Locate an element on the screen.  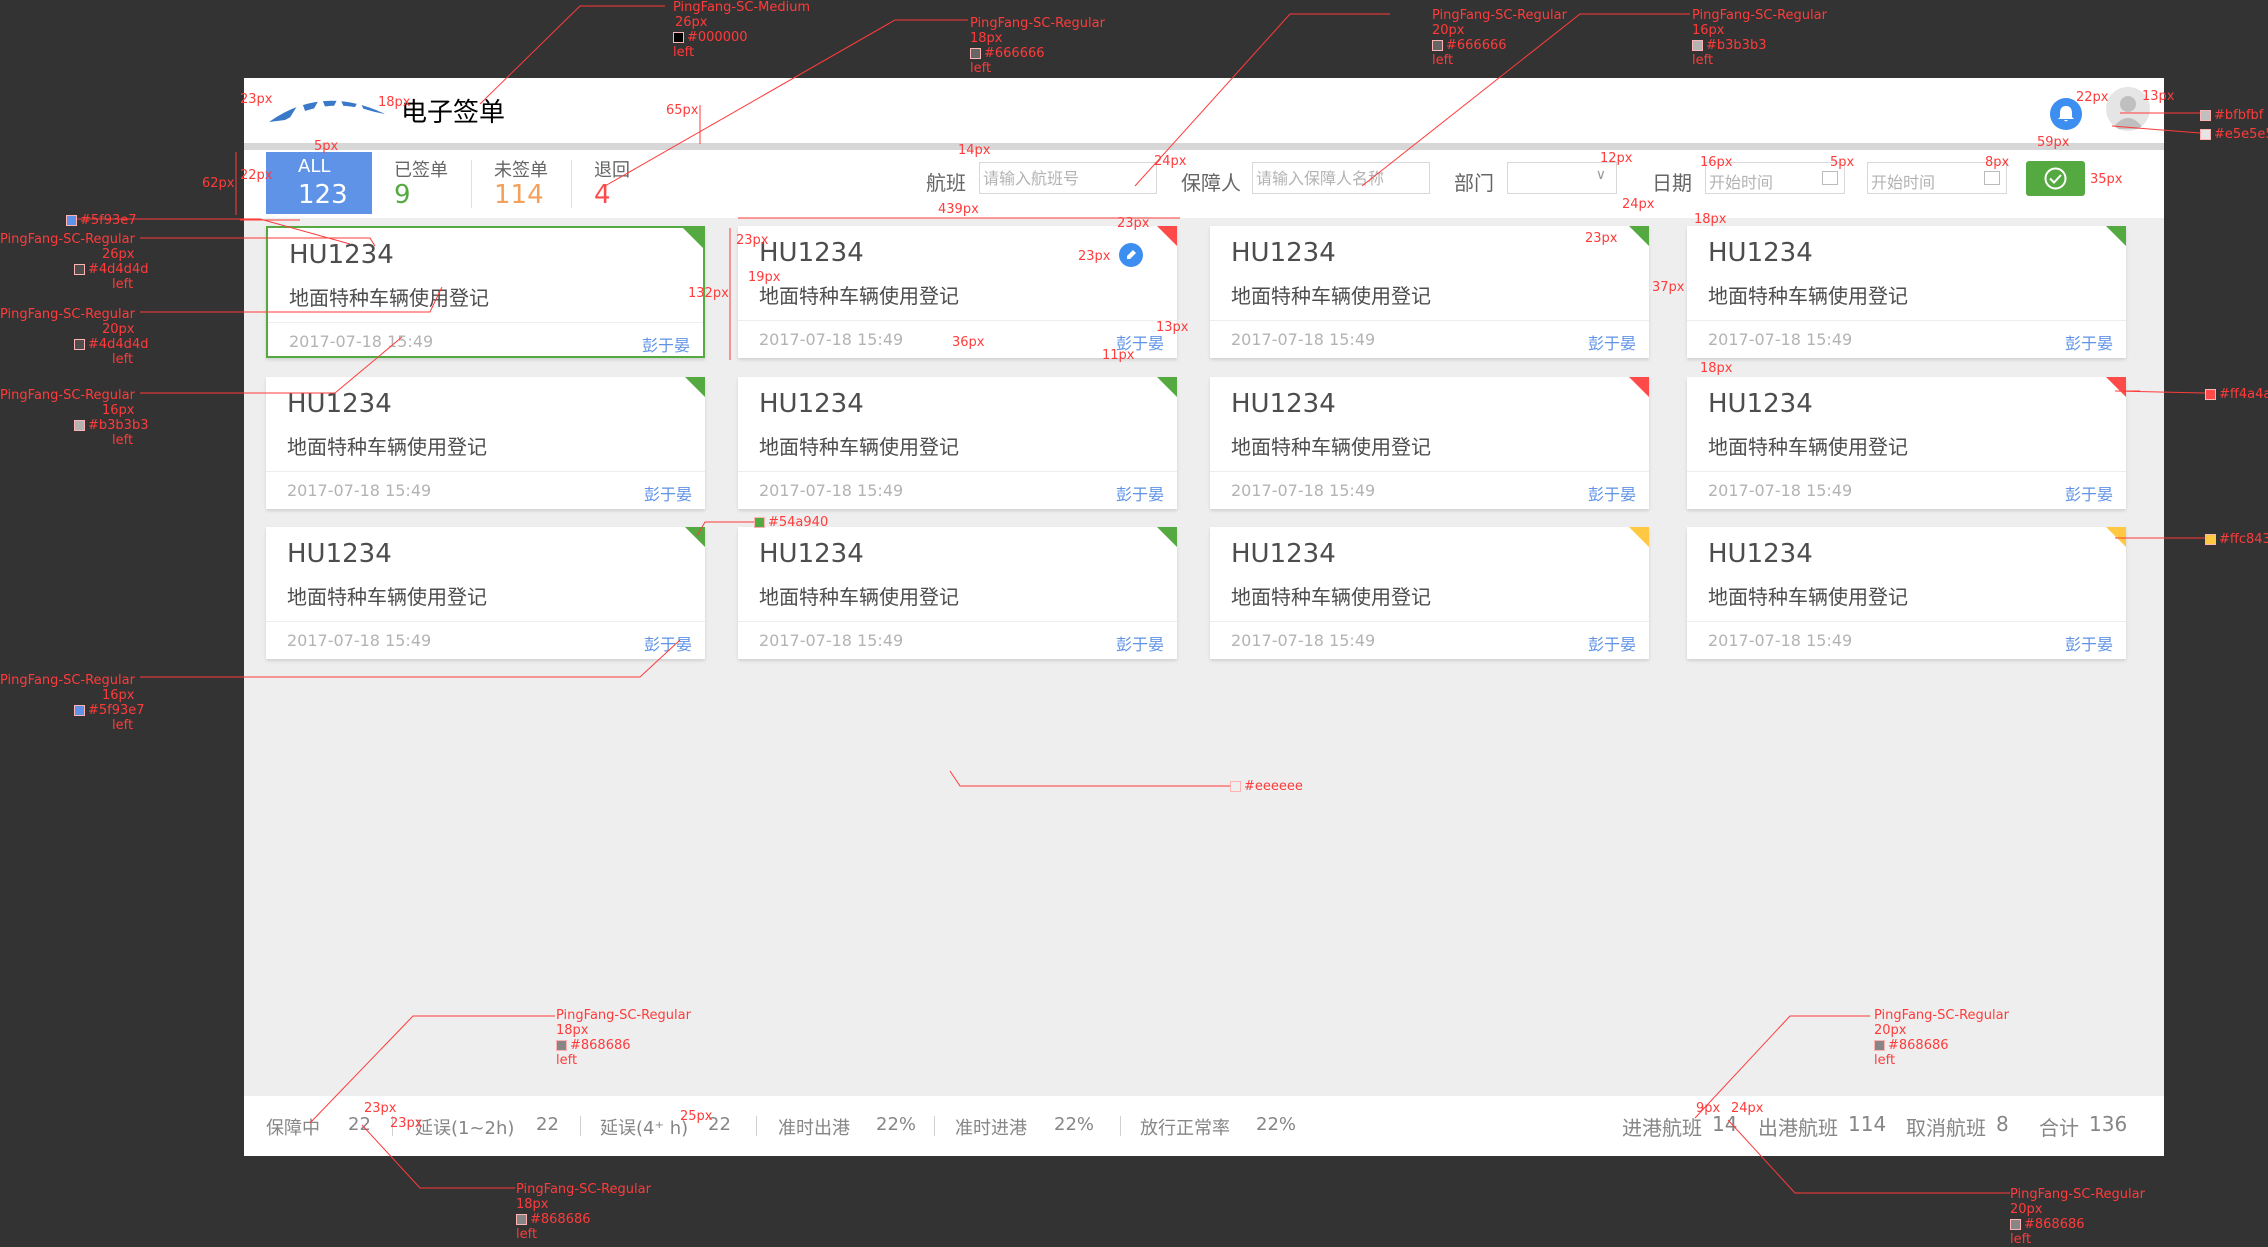
date-label: 日期 is located at coordinates (1672, 183).